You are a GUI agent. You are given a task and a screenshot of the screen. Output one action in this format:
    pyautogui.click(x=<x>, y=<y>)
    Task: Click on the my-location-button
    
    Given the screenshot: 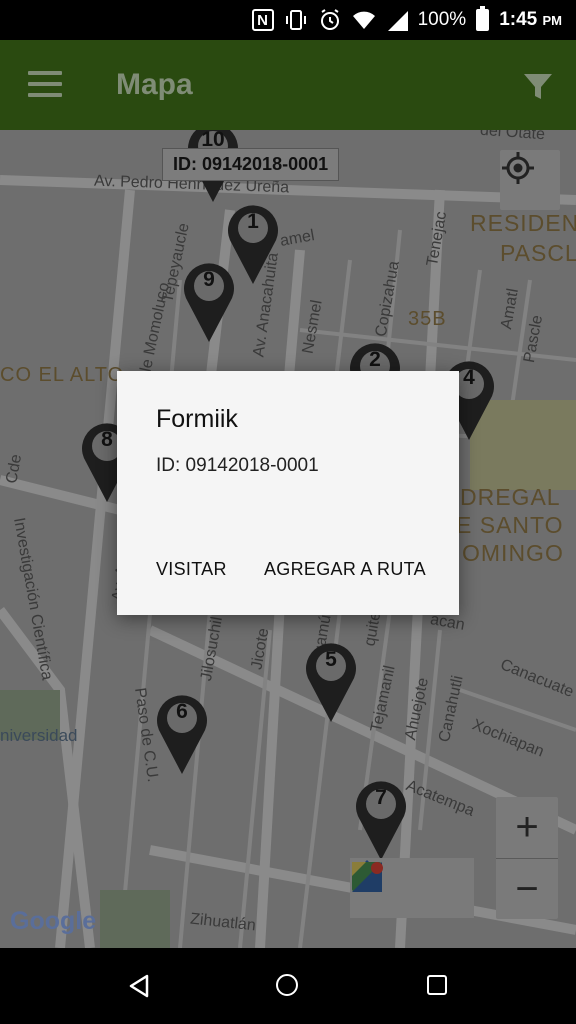 What is the action you would take?
    pyautogui.click(x=530, y=180)
    